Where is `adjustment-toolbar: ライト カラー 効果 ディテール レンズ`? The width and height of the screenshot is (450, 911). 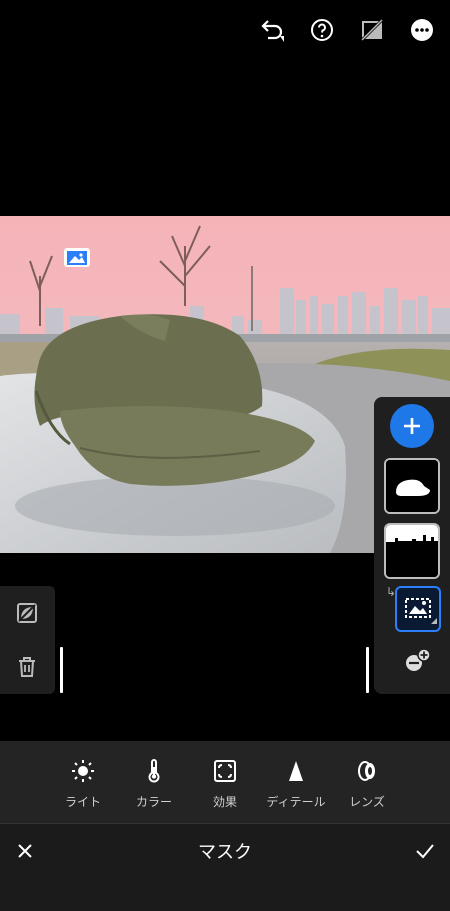 adjustment-toolbar: ライト カラー 効果 ディテール レンズ is located at coordinates (225, 782).